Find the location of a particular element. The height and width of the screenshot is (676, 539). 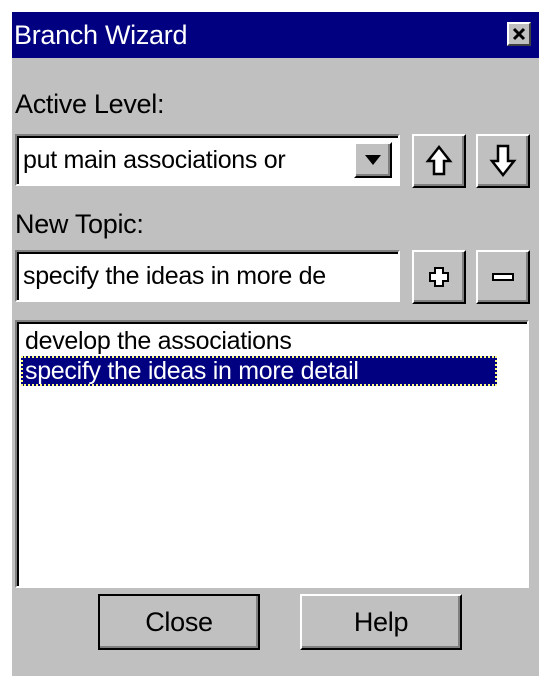

active-level-select: put main associations or is located at coordinates (207, 160).